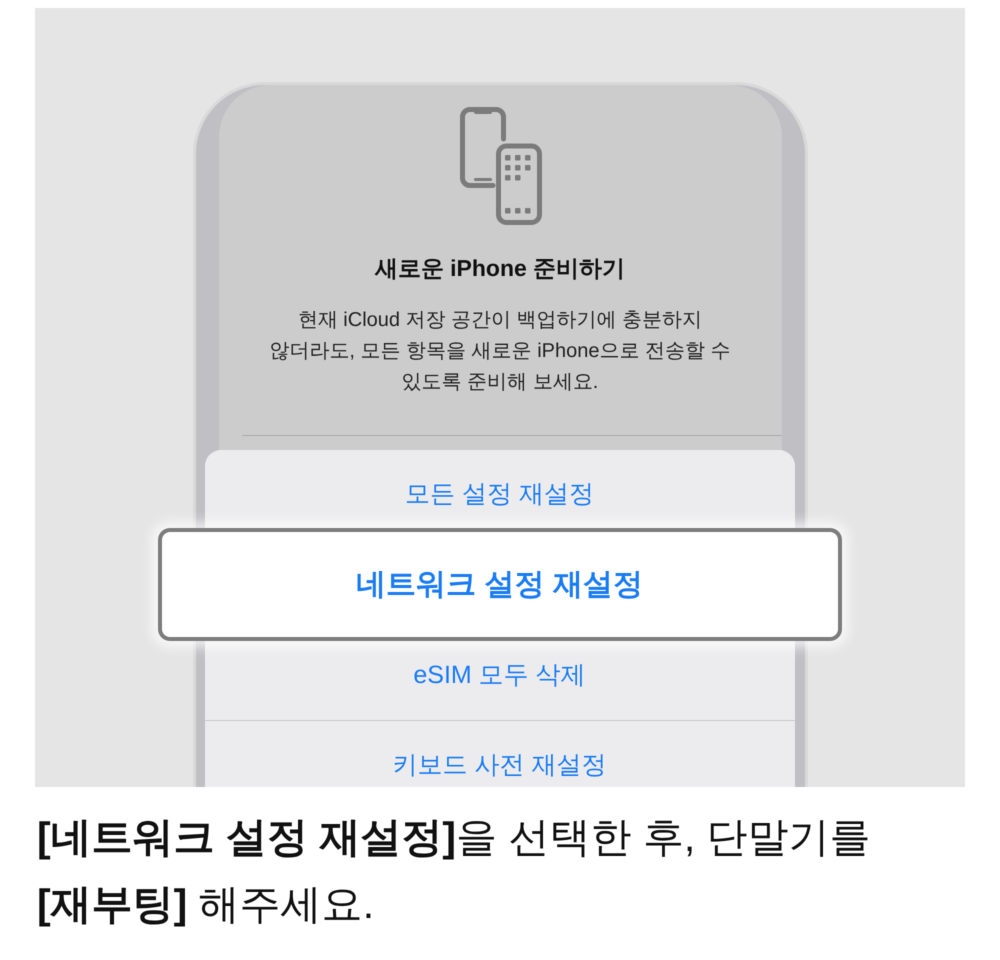 The width and height of the screenshot is (1000, 960). What do you see at coordinates (500, 584) in the screenshot?
I see `highlighted-action-item: 네트워크 설정 재설정` at bounding box center [500, 584].